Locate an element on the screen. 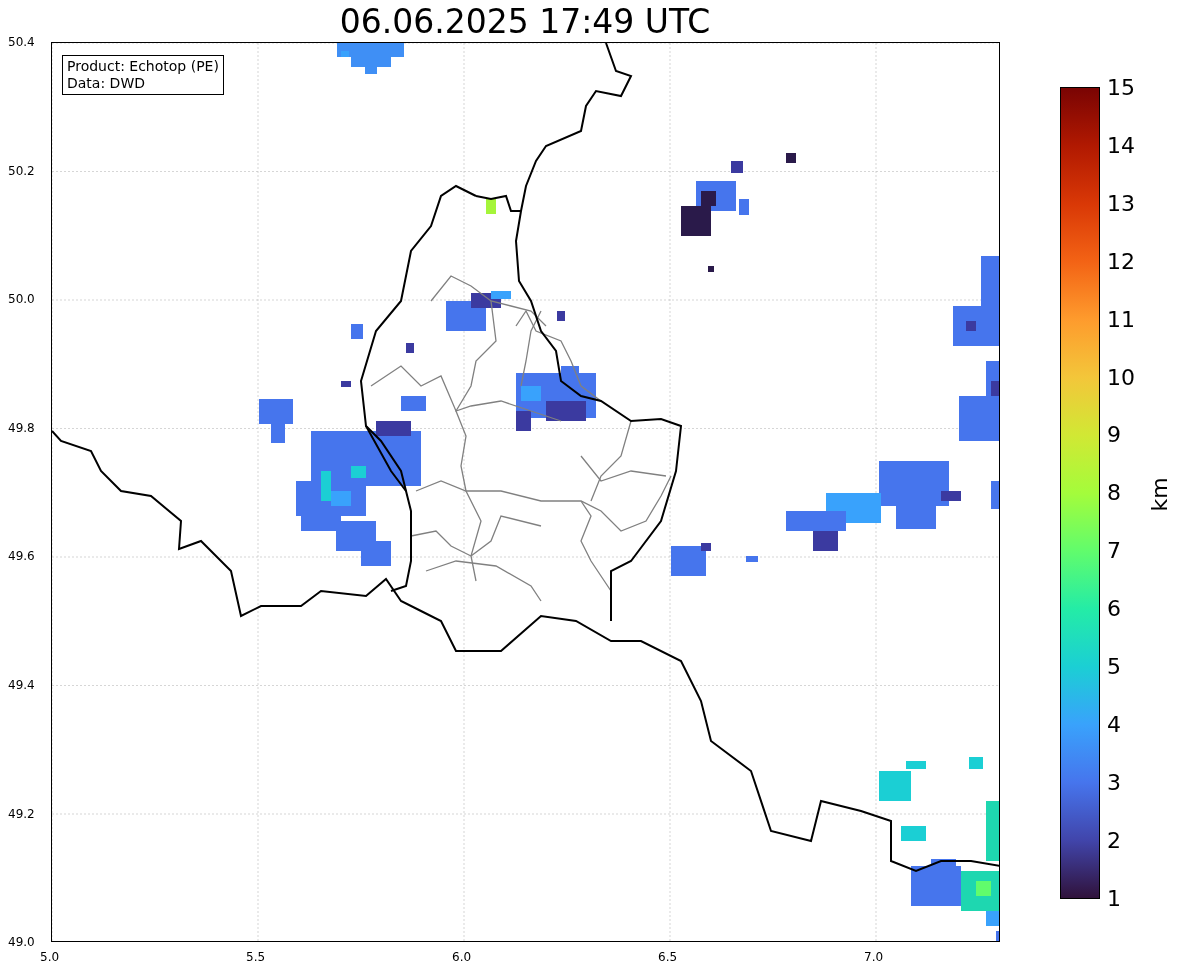 This screenshot has height=976, width=1178. y-tick-label: 50.2 is located at coordinates (21, 170).